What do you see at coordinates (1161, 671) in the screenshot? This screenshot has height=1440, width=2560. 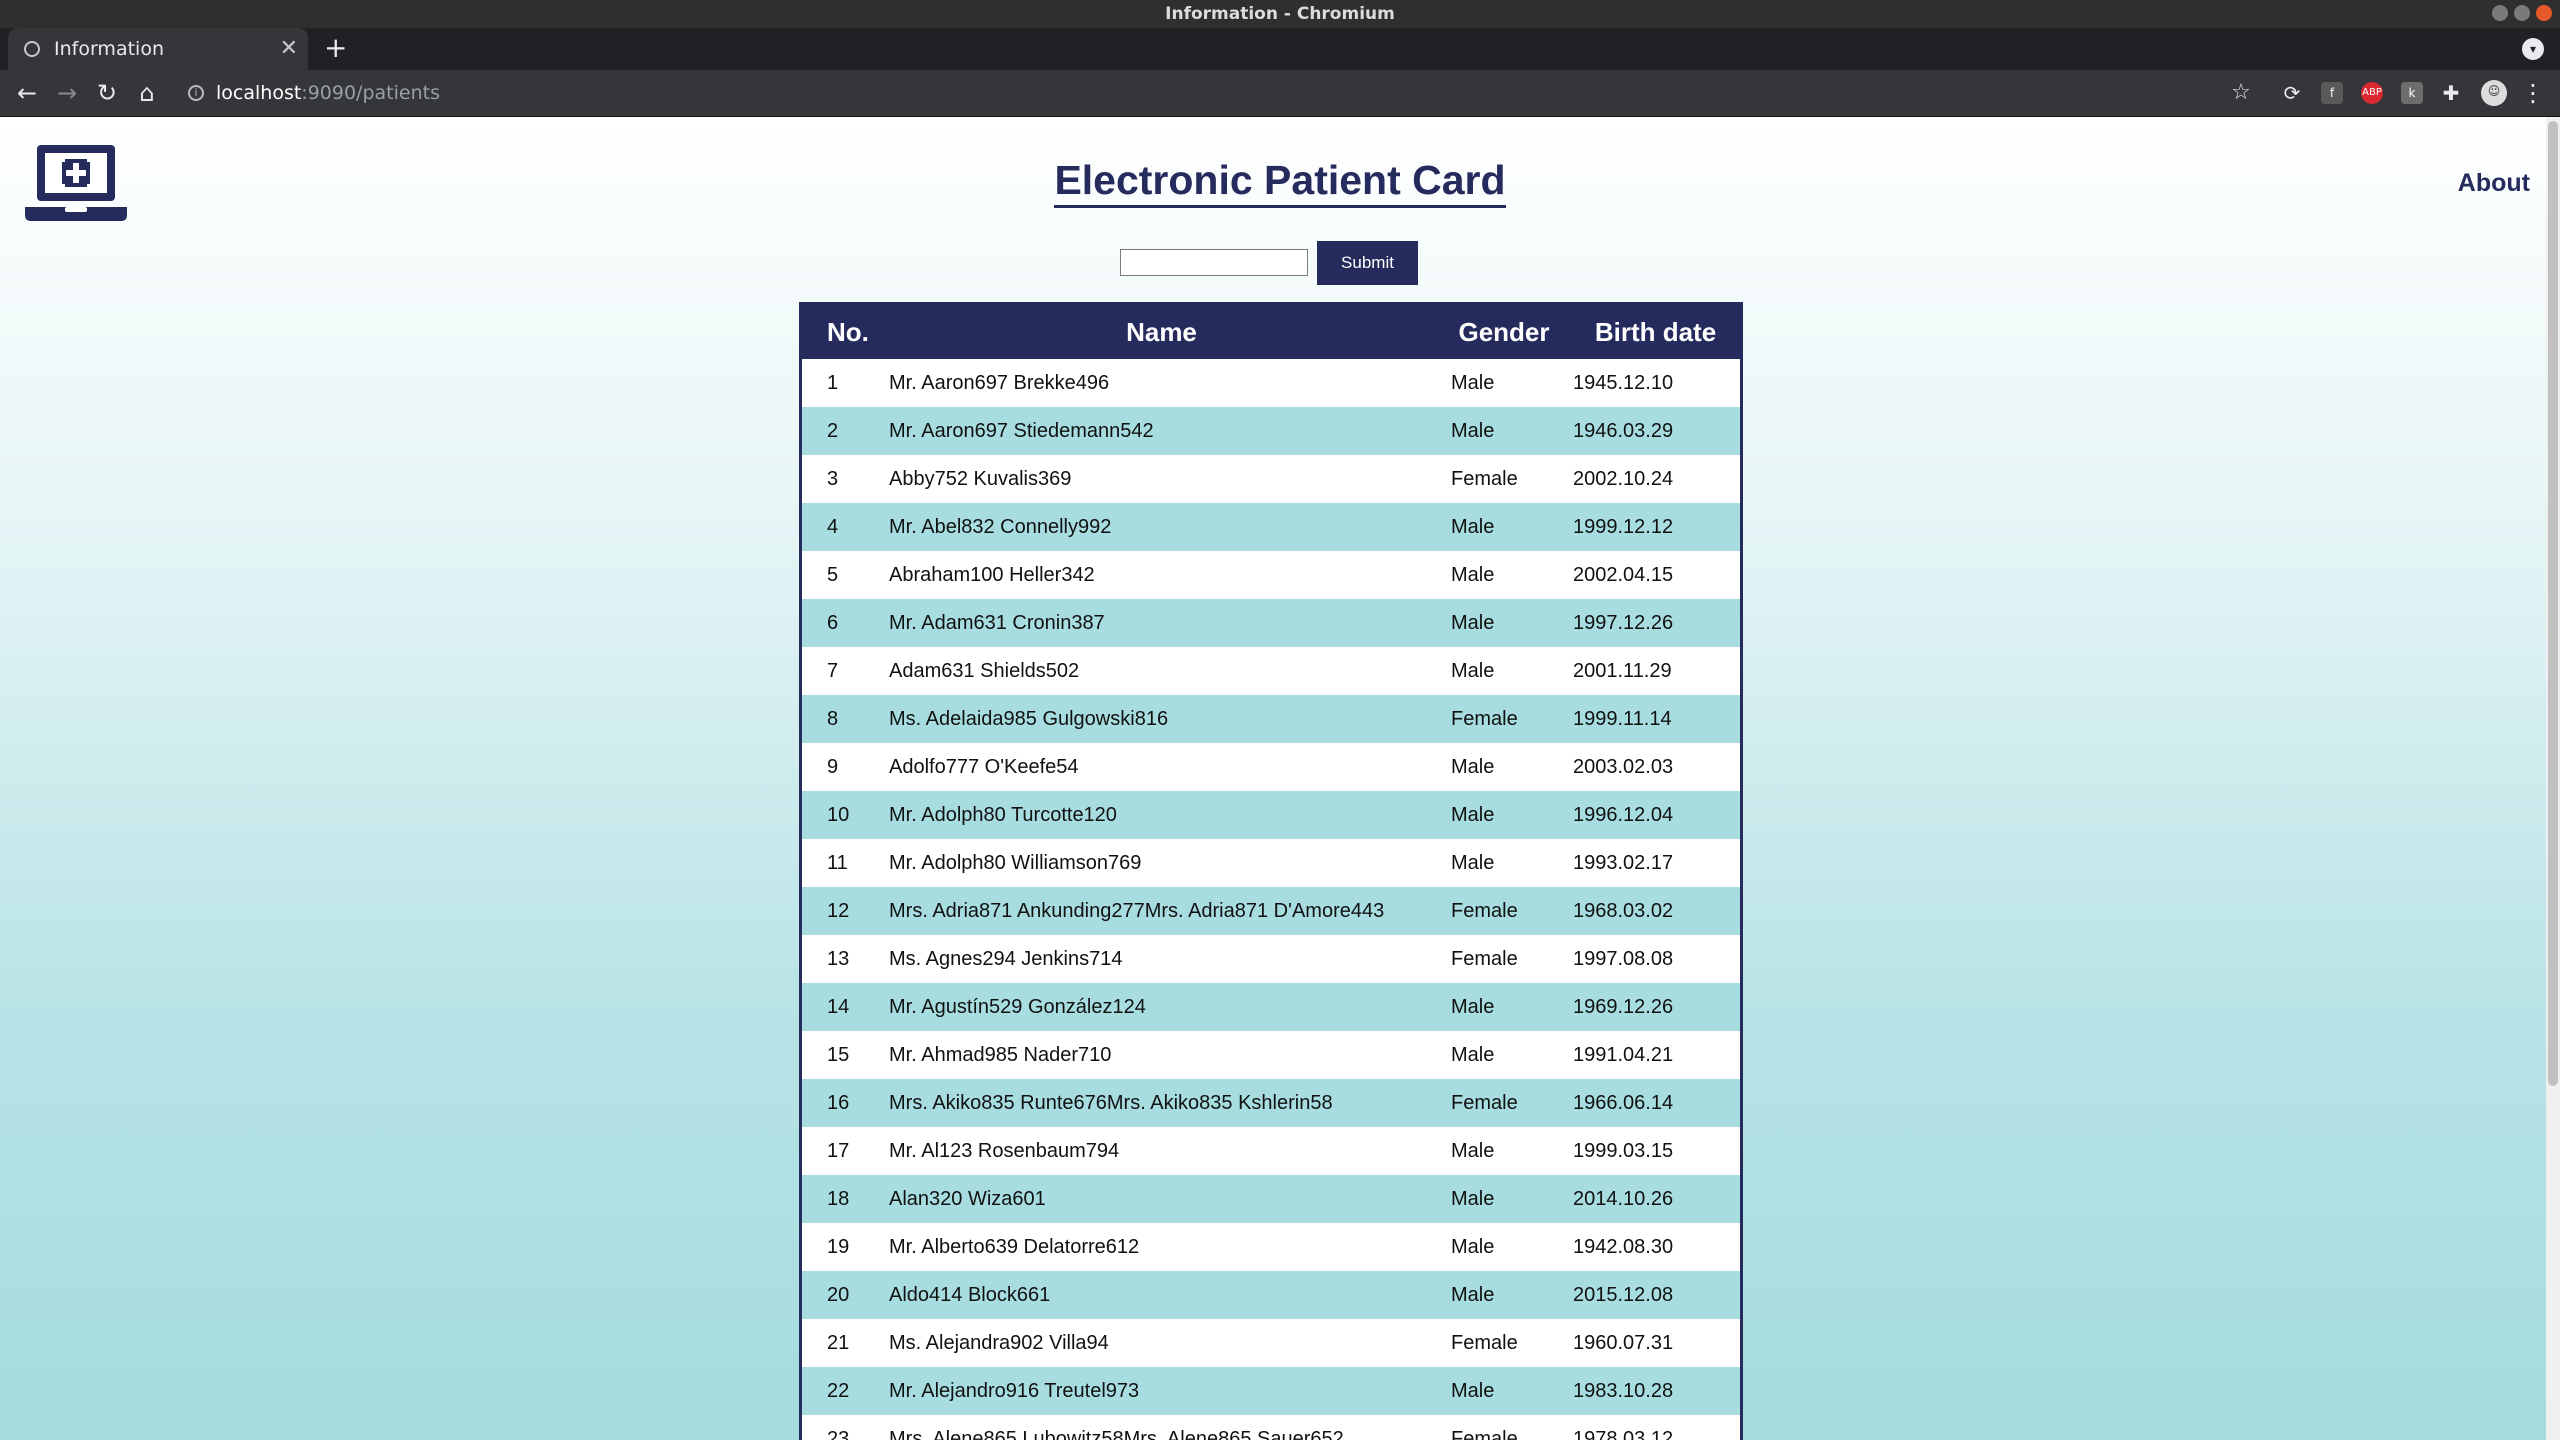 I see `patient-name: Adam631 Shields502` at bounding box center [1161, 671].